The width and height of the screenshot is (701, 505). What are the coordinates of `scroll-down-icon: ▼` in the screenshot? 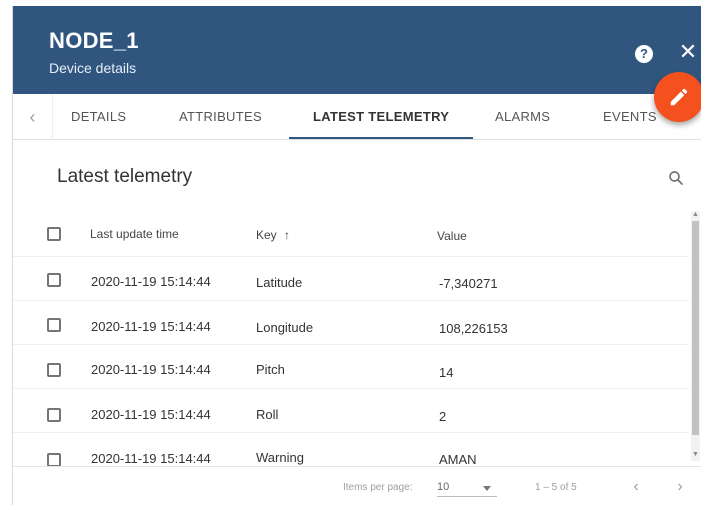 It's located at (695, 455).